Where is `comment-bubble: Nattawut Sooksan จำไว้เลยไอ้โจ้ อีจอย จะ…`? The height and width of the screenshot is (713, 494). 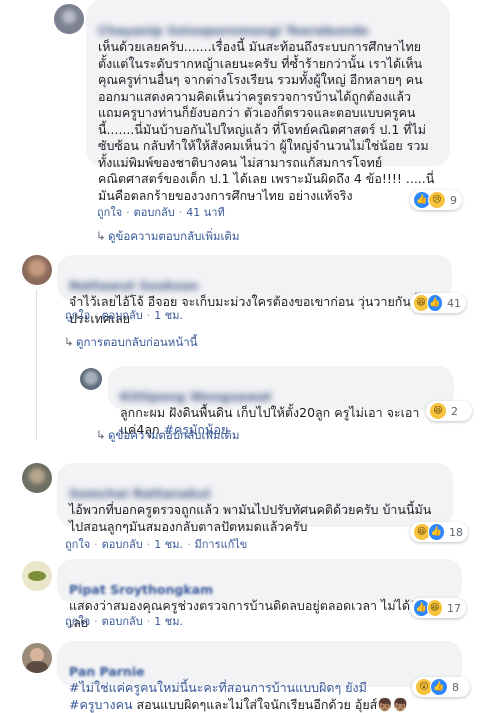
comment-bubble: Nattawut Sooksan จำไว้เลยไอ้โจ้ อีจอย จะ… is located at coordinates (254, 290).